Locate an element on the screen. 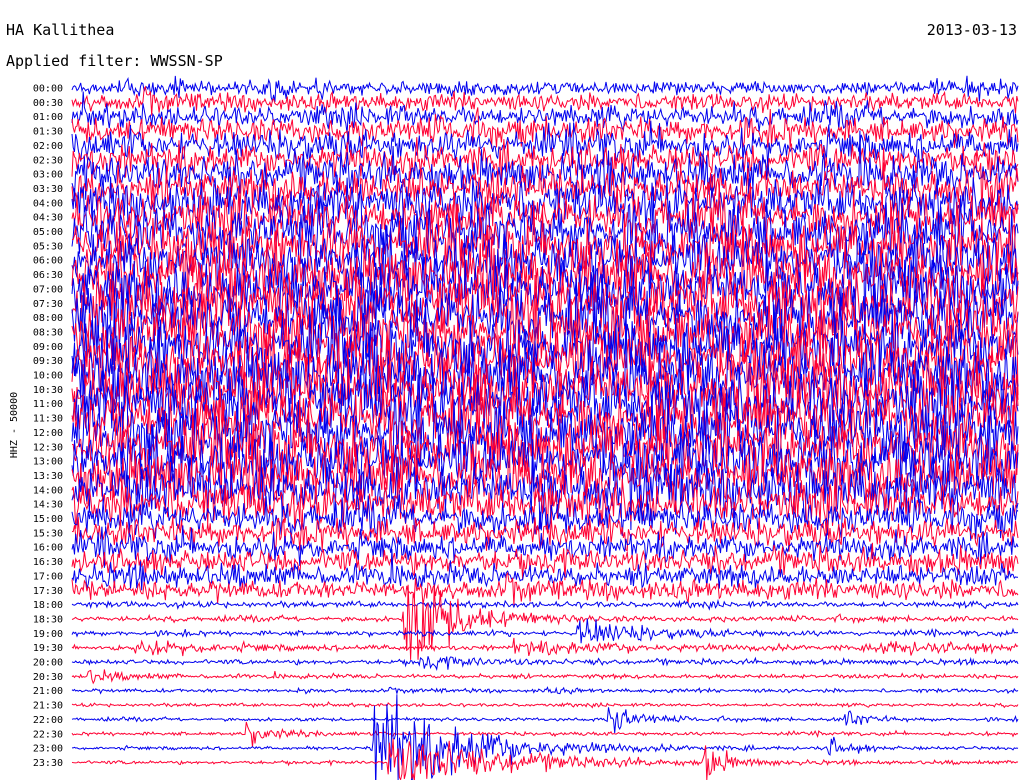 The height and width of the screenshot is (780, 1024). y-axis-label: HHZ - 50000 is located at coordinates (14, 425).